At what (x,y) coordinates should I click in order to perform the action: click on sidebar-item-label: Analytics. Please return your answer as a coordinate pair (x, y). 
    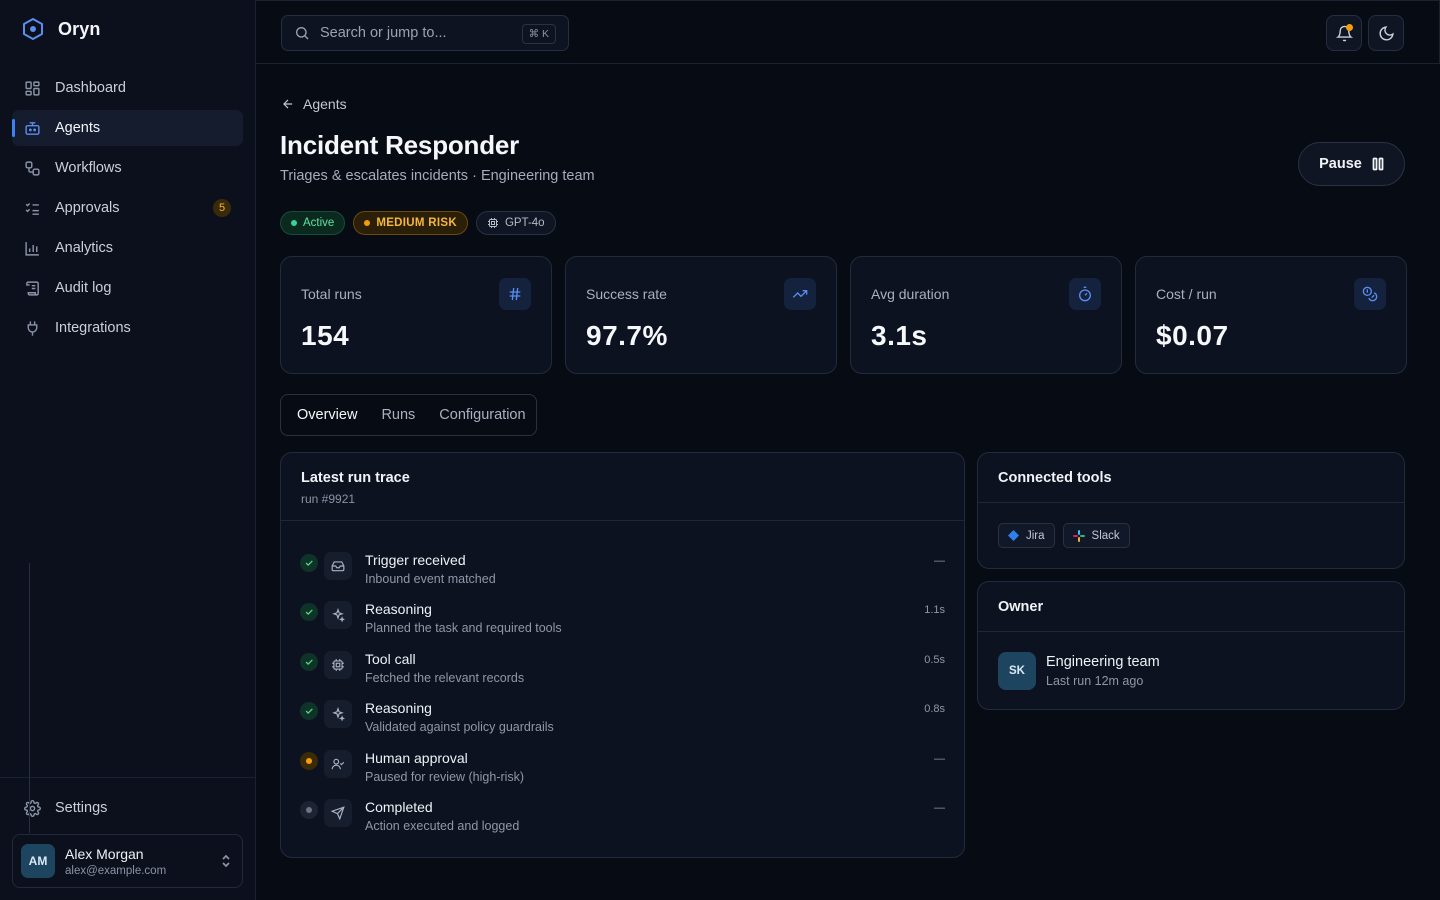
    Looking at the image, I should click on (84, 248).